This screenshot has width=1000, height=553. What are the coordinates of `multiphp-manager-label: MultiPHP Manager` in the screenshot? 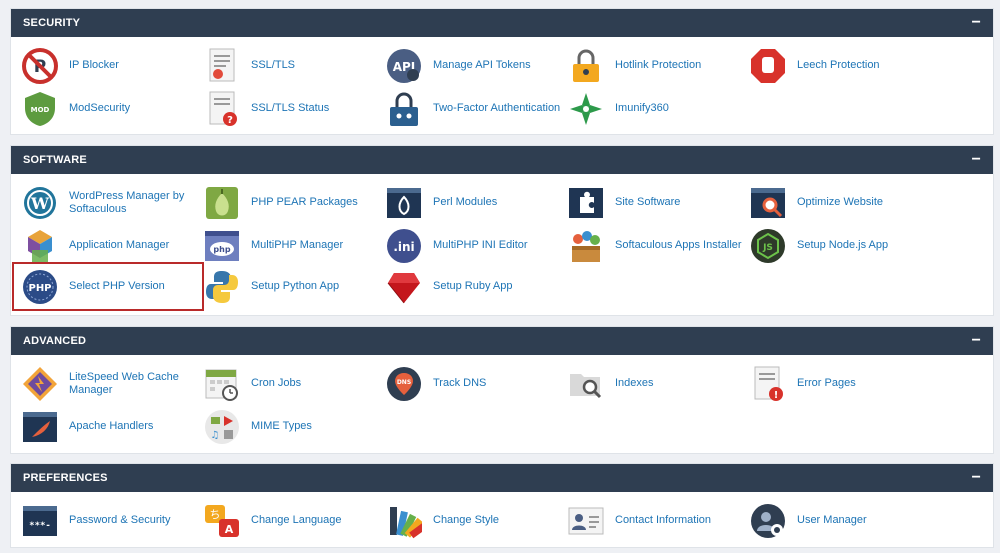 It's located at (297, 245).